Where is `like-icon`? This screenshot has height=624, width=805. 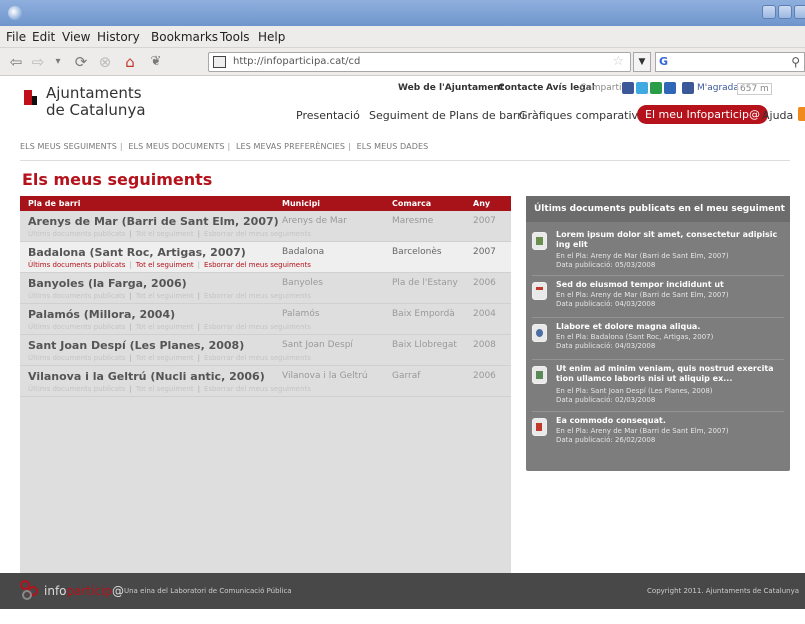
like-icon is located at coordinates (688, 88).